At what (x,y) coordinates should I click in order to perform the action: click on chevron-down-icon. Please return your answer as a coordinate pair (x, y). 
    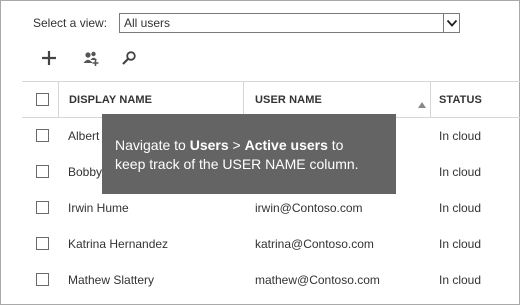
    Looking at the image, I should click on (451, 23).